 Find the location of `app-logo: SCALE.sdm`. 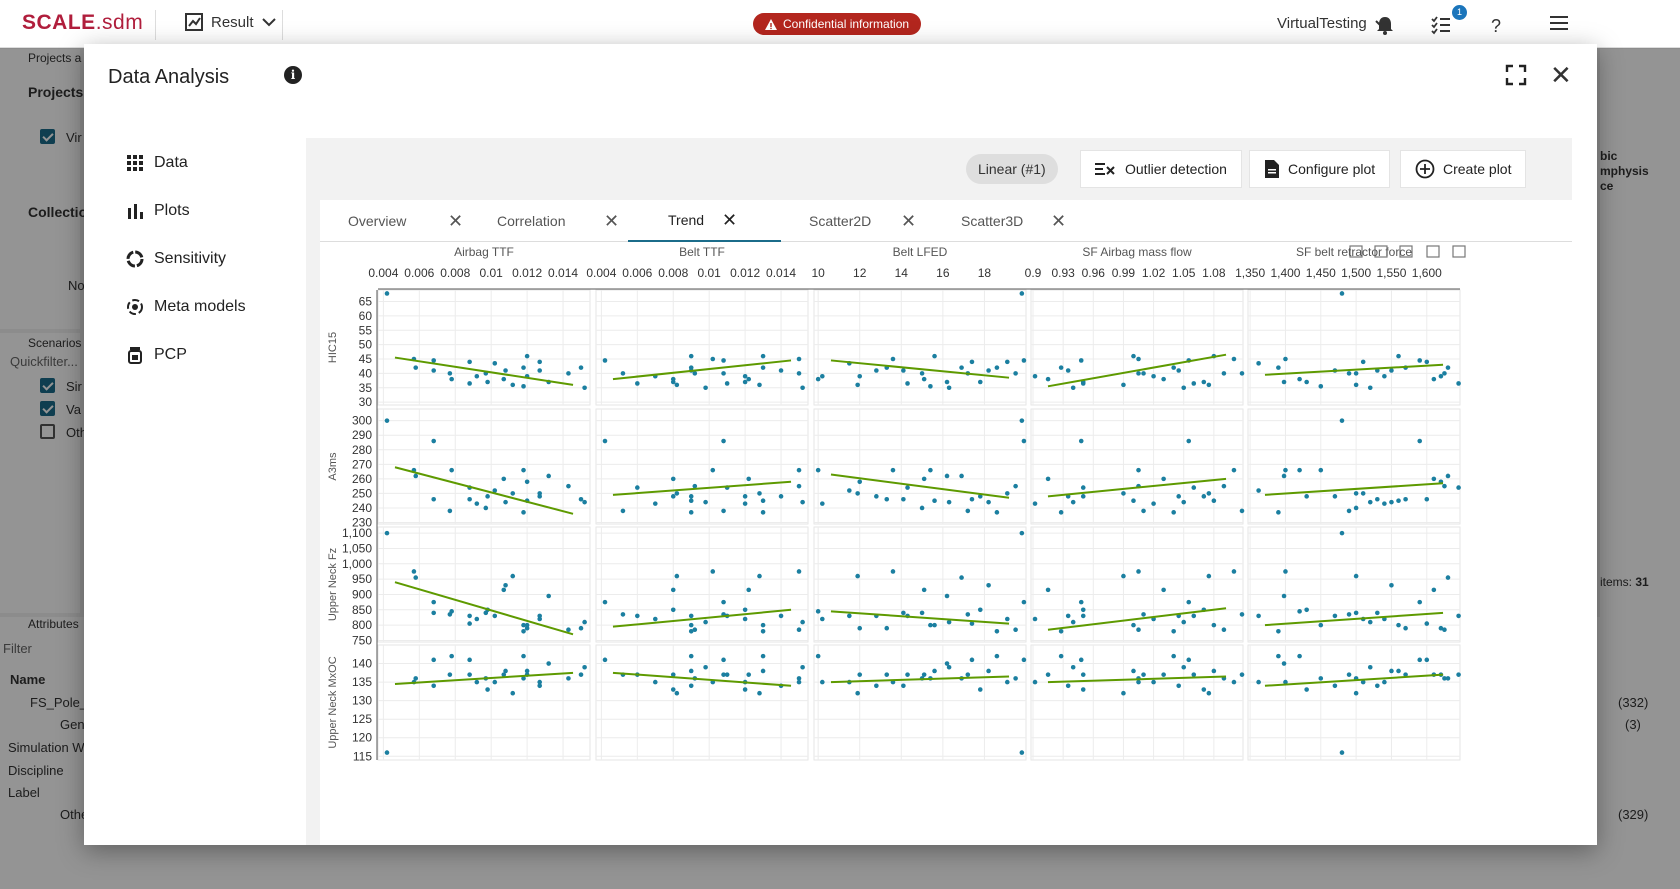

app-logo: SCALE.sdm is located at coordinates (82, 23).